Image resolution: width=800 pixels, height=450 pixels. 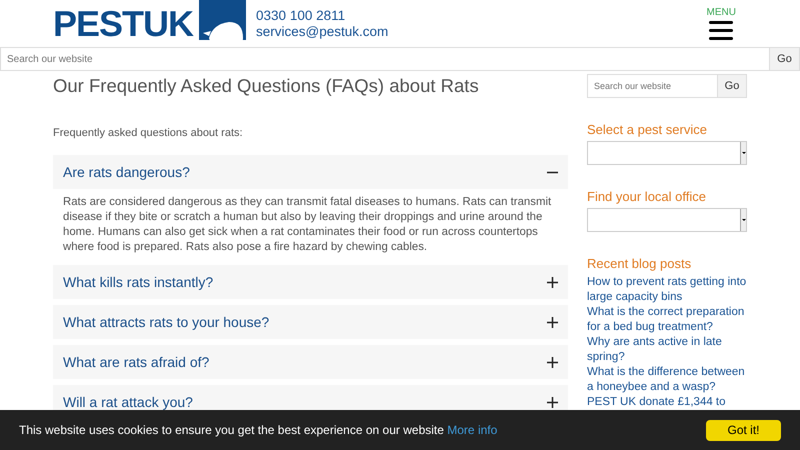 What do you see at coordinates (667, 380) in the screenshot?
I see `blog-post-link: What is the difference between a honeybee and a wasp?` at bounding box center [667, 380].